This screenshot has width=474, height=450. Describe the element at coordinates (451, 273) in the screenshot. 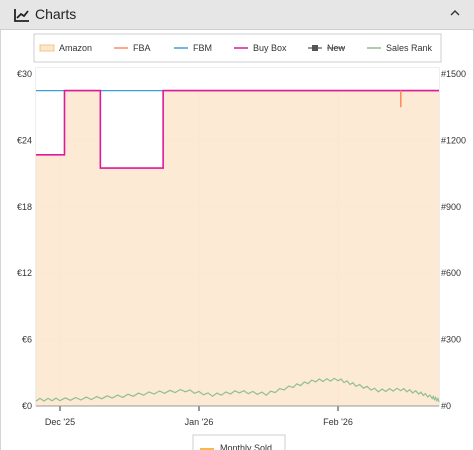

I see `y-right-tick-label: #600` at that location.